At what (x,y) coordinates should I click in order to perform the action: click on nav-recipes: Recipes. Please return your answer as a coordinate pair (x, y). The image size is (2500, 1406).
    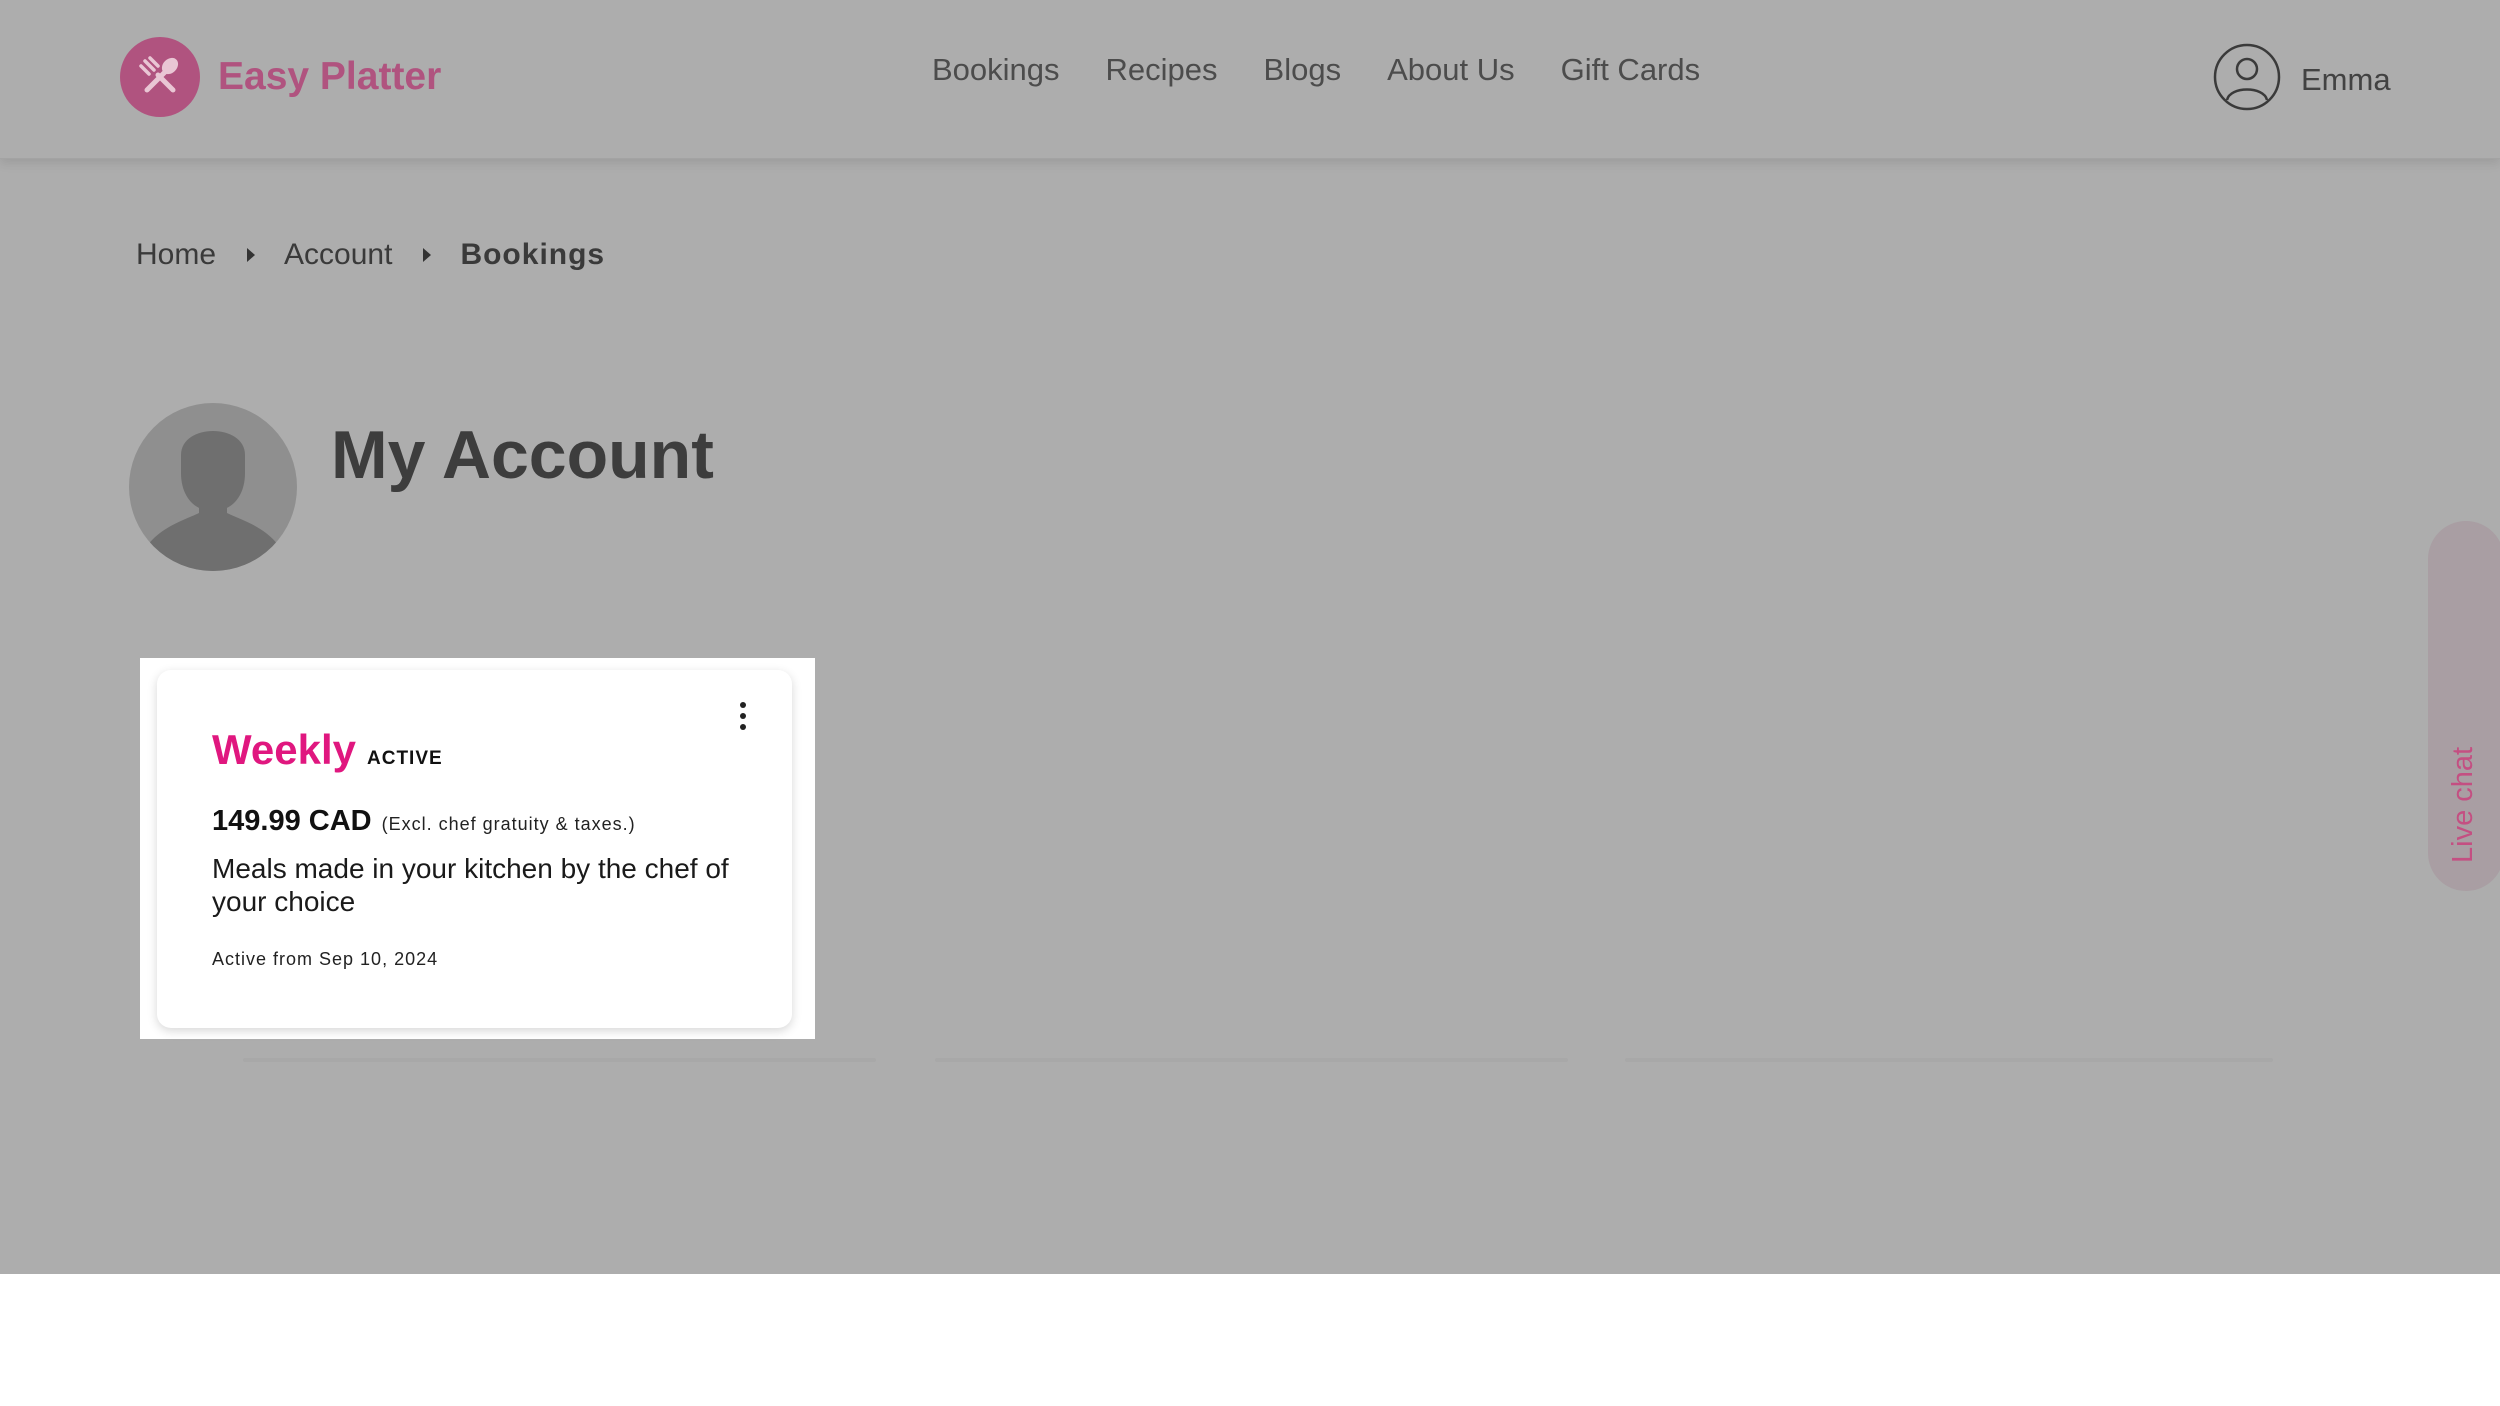
    Looking at the image, I should click on (1162, 70).